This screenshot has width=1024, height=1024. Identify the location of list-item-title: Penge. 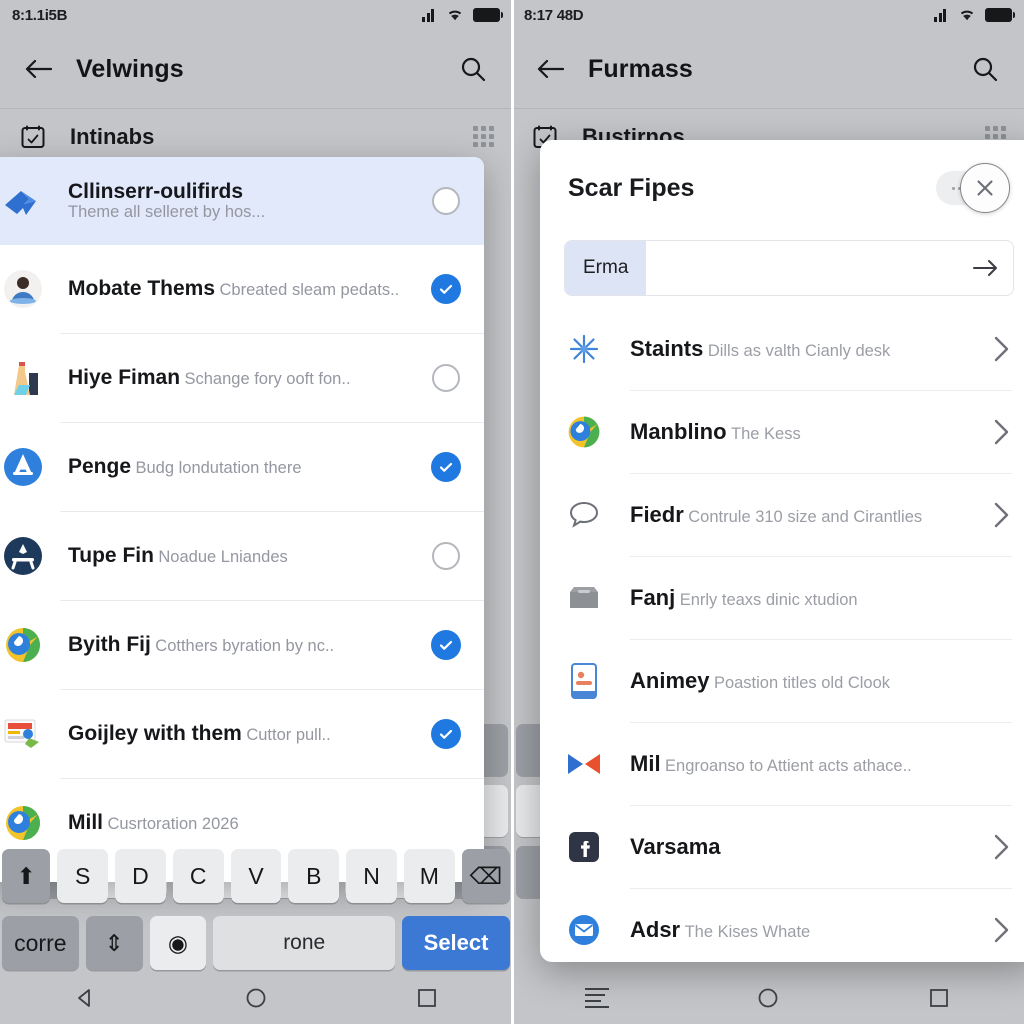
(100, 467).